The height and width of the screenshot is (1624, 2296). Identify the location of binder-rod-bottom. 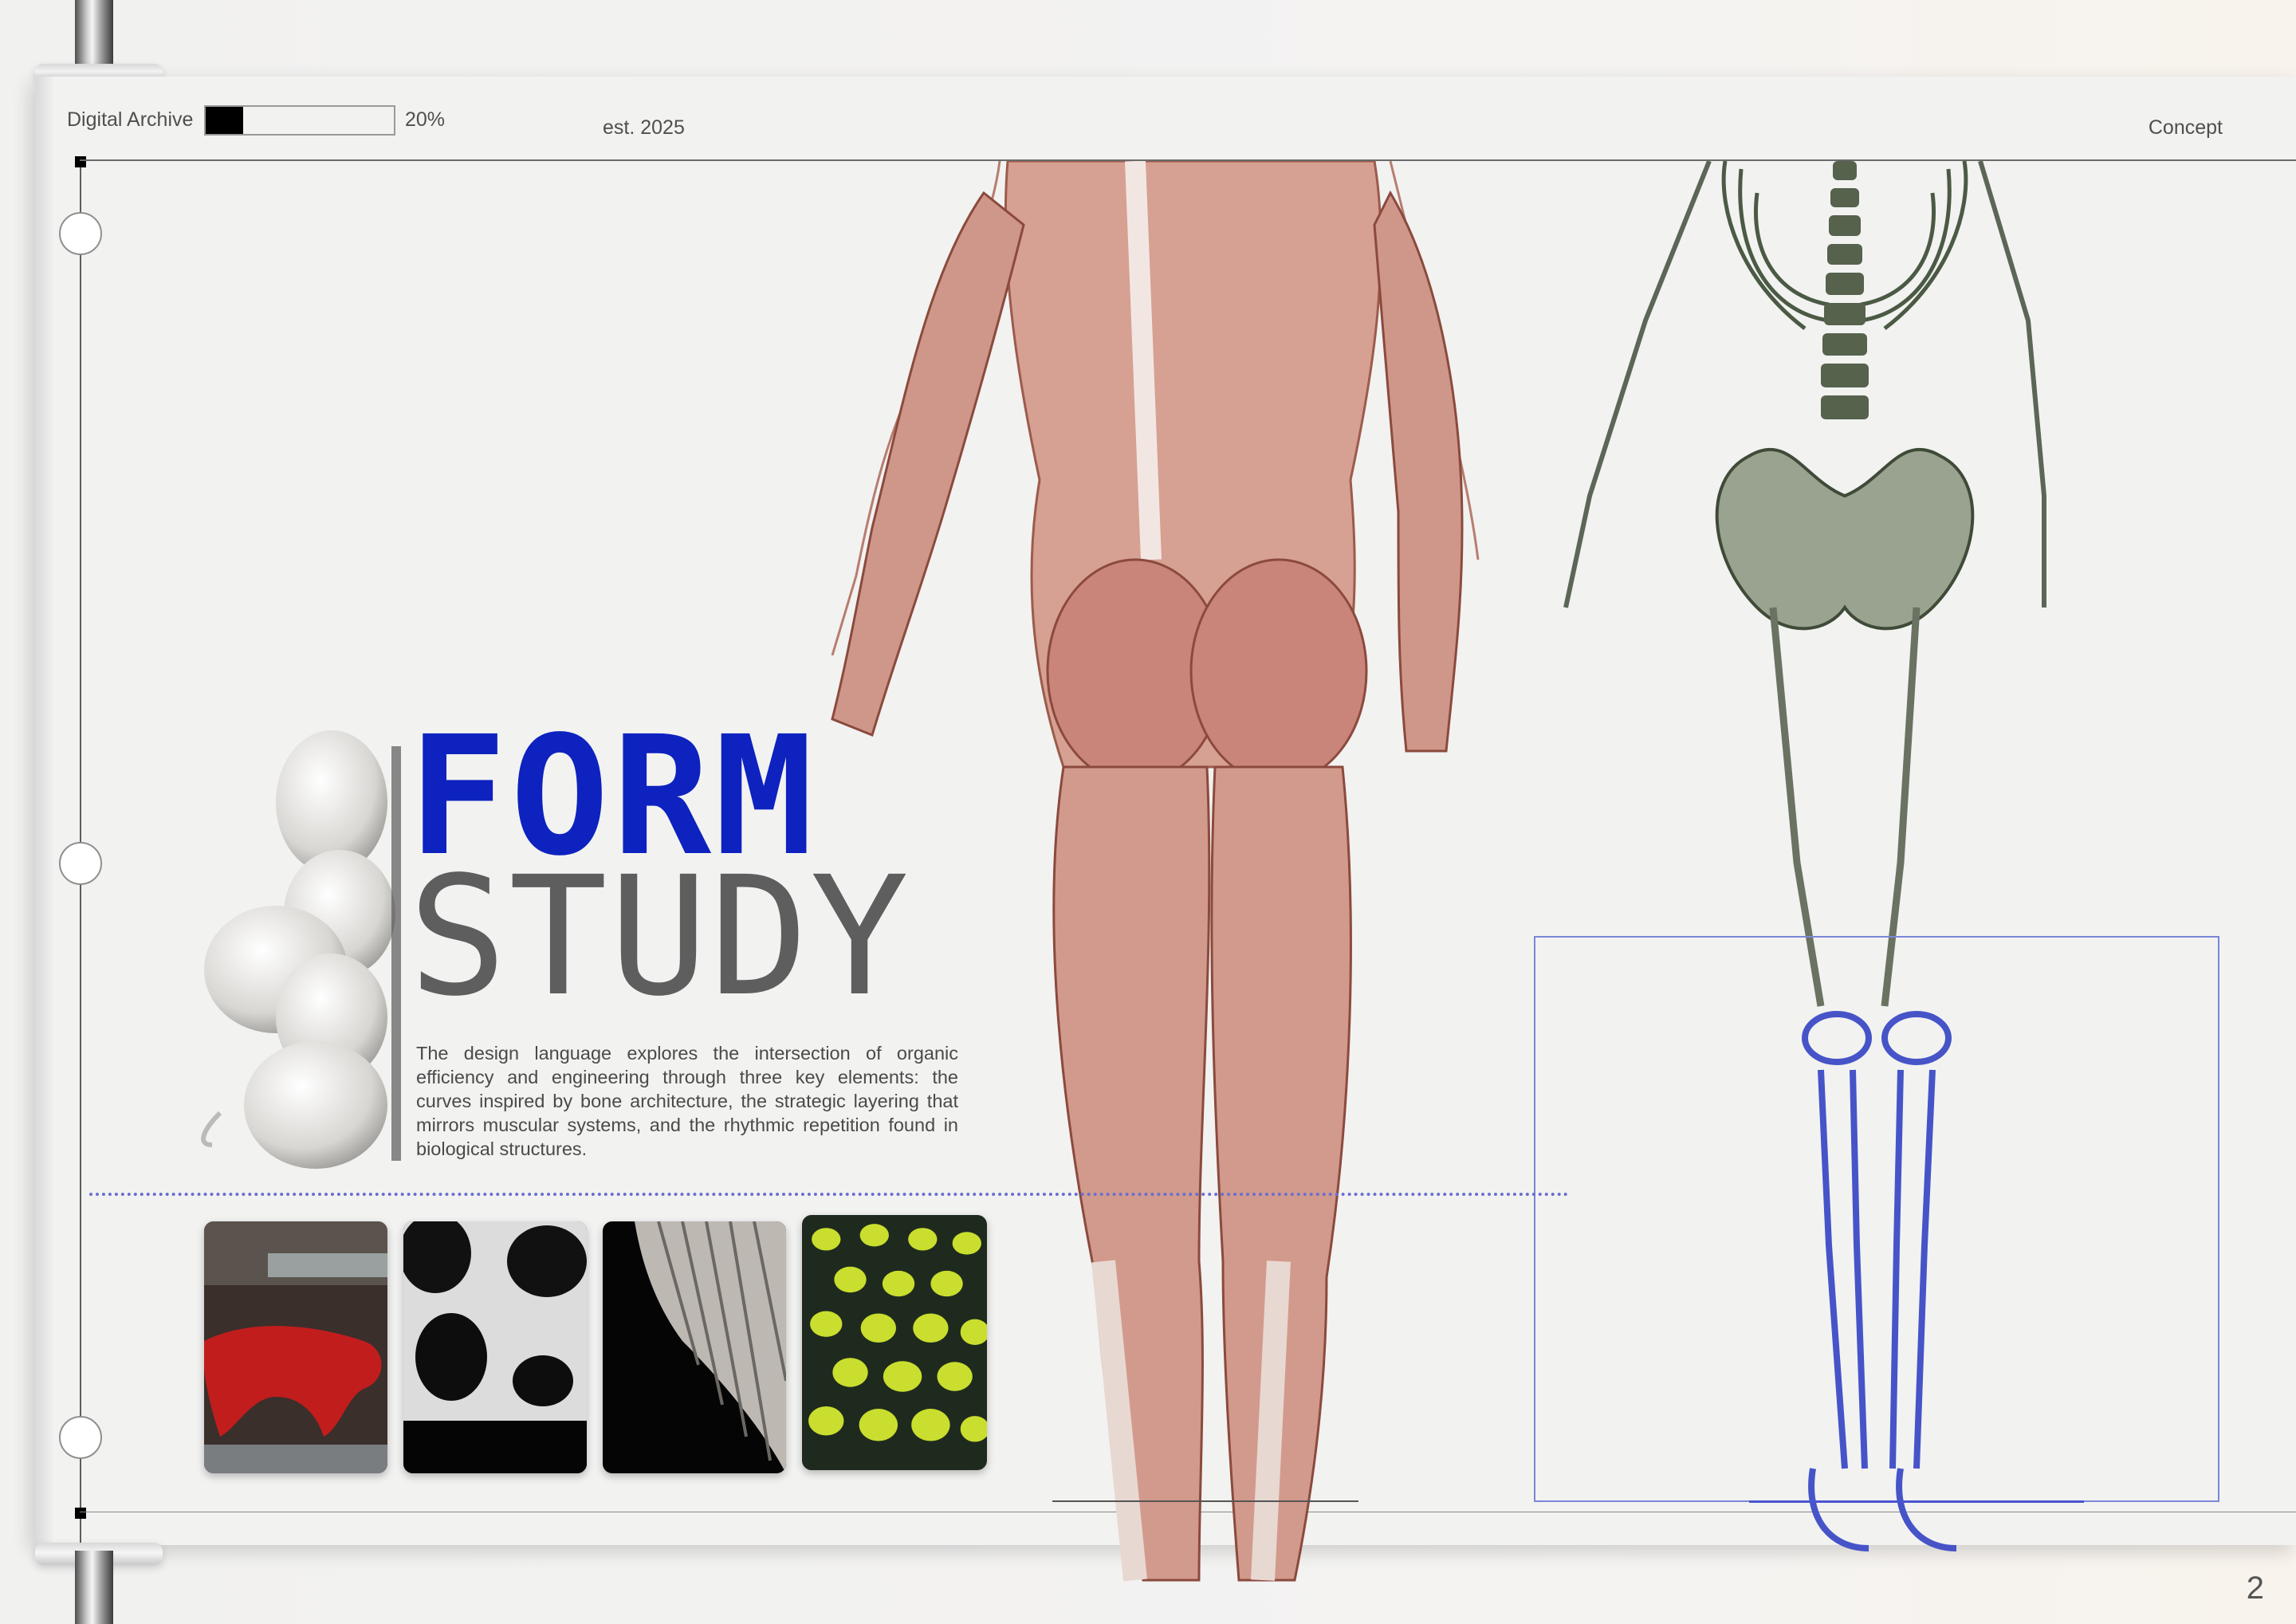
(94, 1588).